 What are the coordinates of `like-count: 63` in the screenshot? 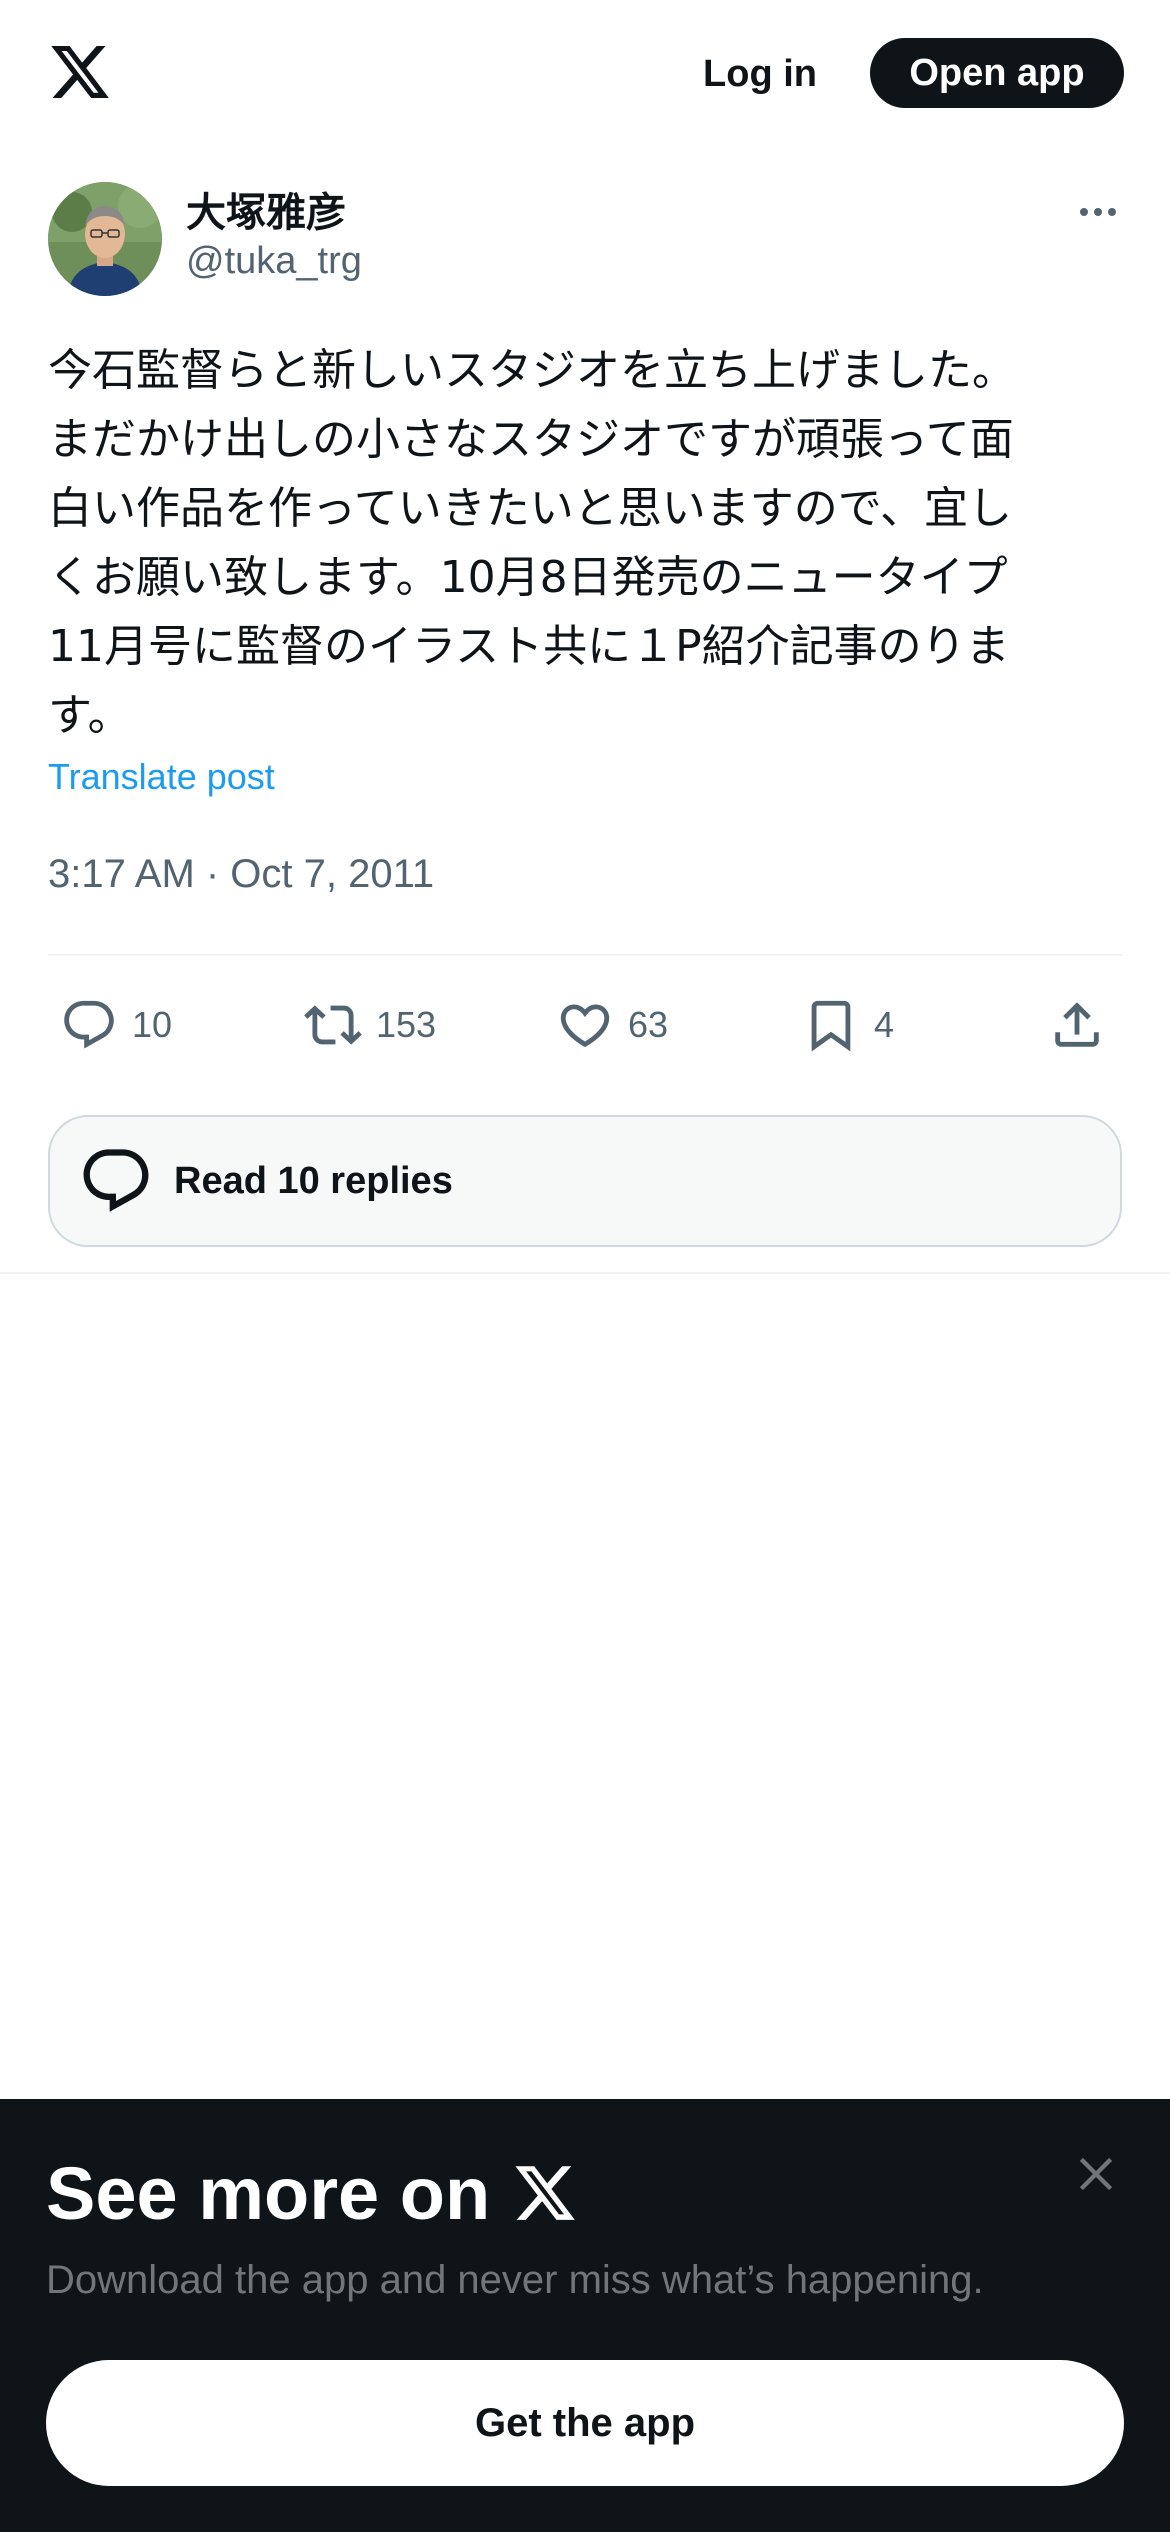 It's located at (648, 1024).